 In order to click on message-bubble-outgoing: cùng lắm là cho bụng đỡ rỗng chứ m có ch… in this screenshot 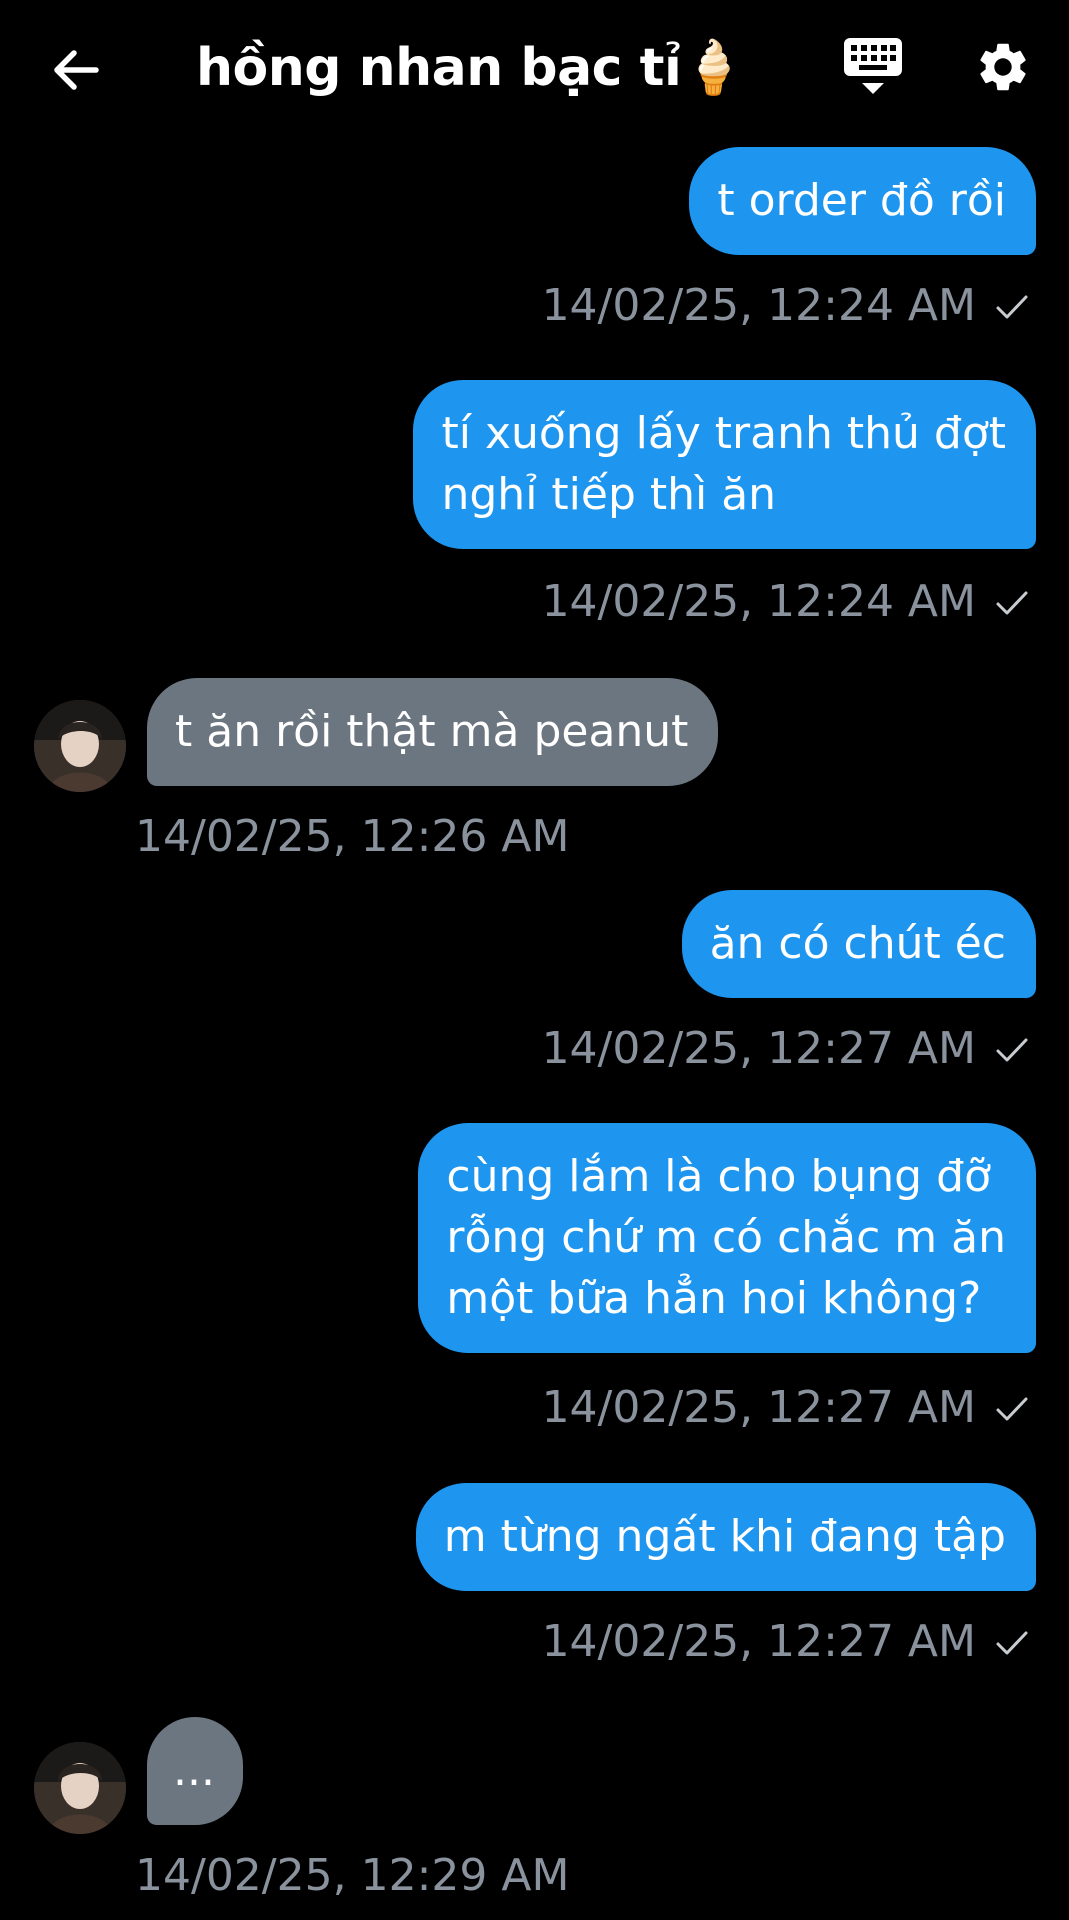, I will do `click(727, 1238)`.